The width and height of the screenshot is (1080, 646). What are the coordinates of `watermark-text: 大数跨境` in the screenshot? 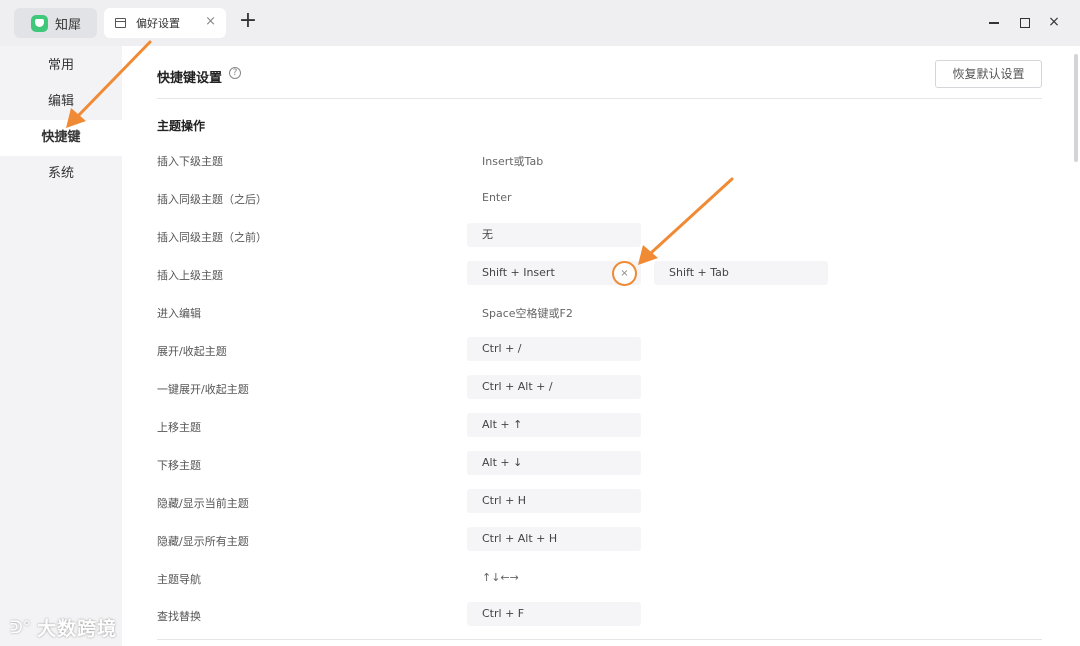 It's located at (77, 629).